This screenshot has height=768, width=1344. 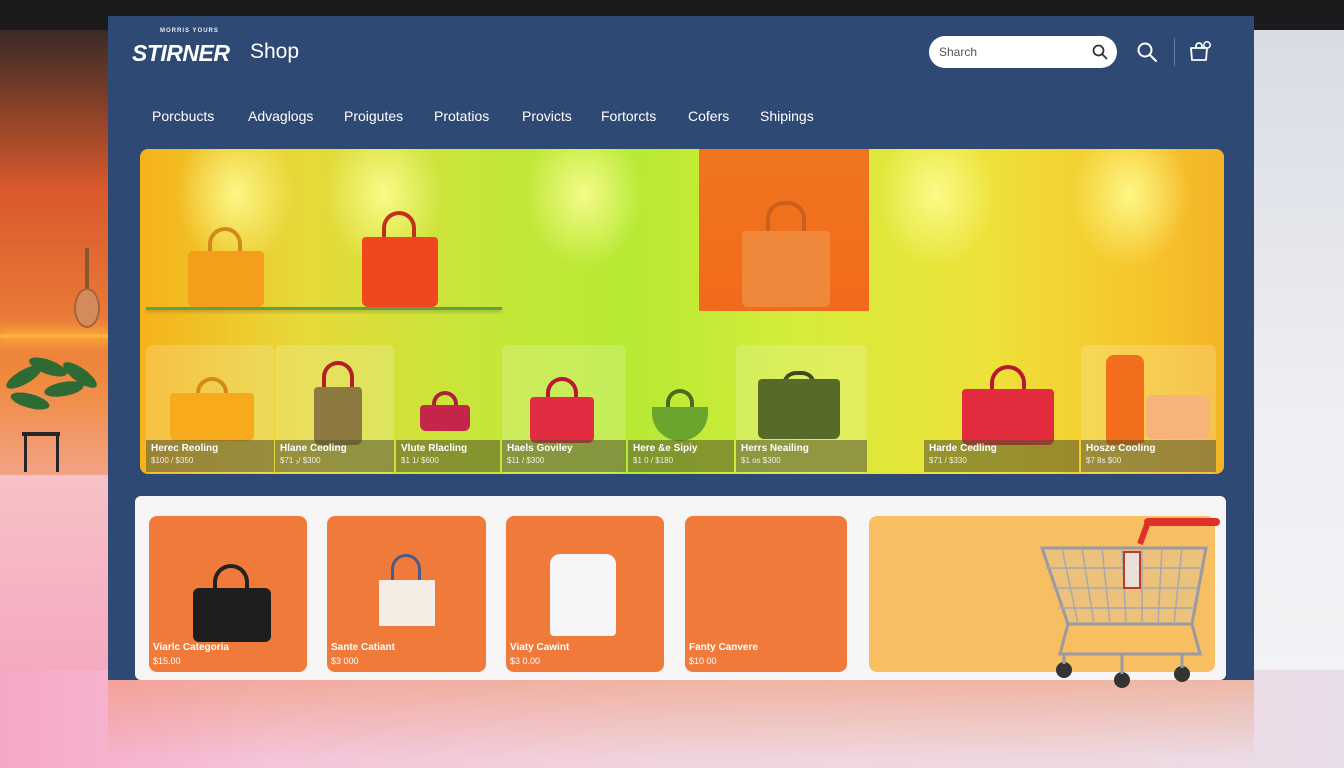 What do you see at coordinates (787, 116) in the screenshot?
I see `nav-item: Shipings` at bounding box center [787, 116].